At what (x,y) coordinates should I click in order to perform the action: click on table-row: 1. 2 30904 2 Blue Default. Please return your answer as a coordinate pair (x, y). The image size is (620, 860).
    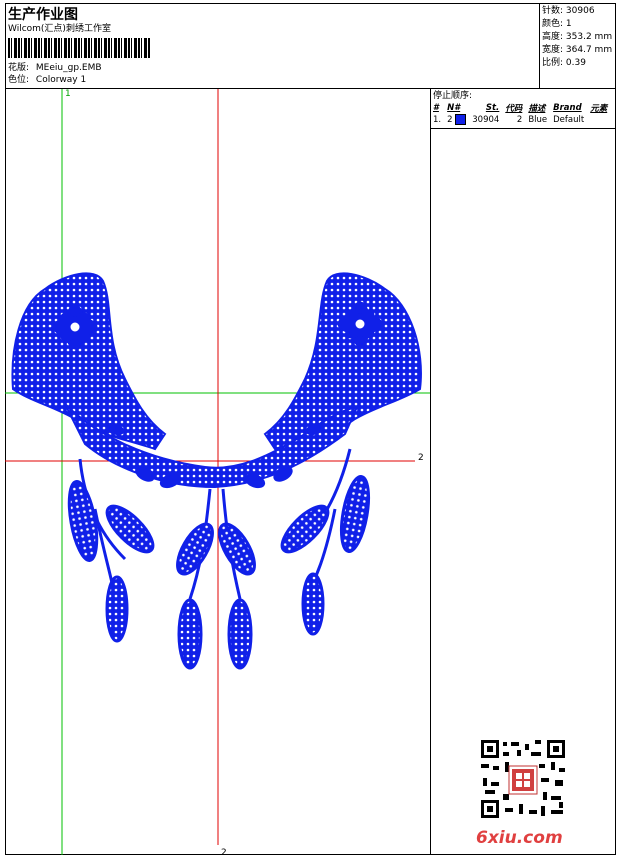
    Looking at the image, I should click on (509, 119).